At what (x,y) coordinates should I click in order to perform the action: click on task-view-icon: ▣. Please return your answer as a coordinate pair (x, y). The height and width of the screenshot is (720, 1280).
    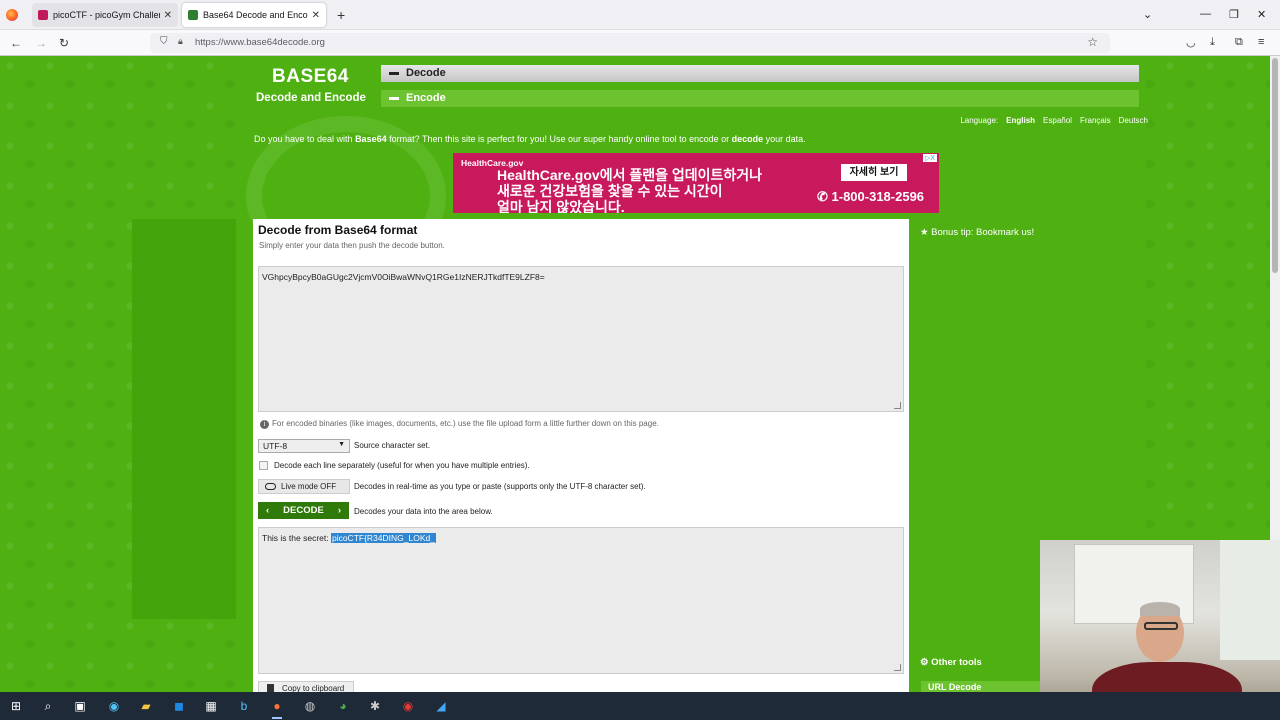
    Looking at the image, I should click on (80, 706).